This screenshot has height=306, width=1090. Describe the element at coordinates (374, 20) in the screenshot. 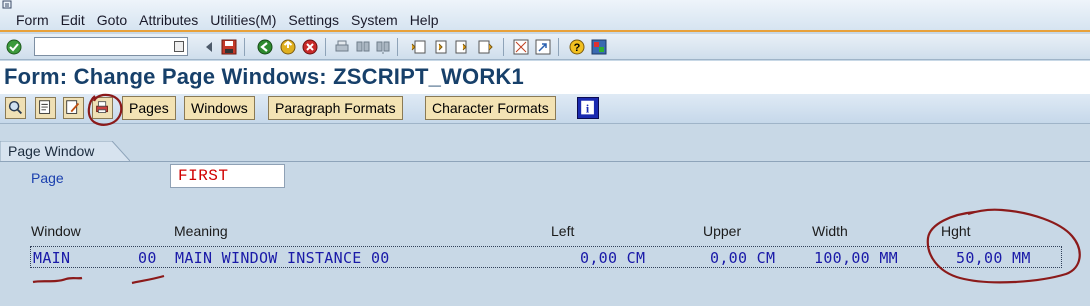

I see `menu-system: System` at that location.